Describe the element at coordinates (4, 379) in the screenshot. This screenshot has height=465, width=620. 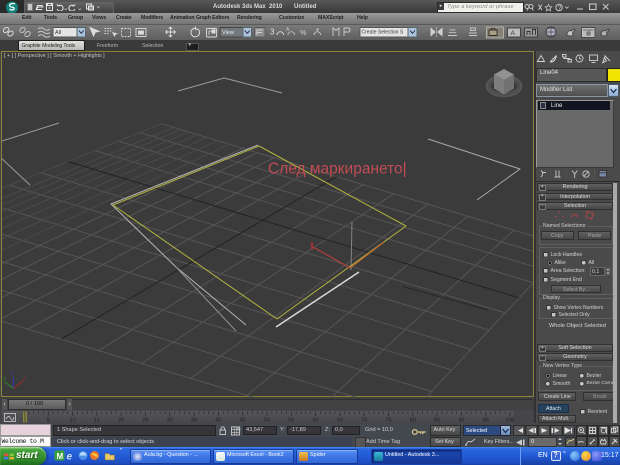
I see `svg-text: y` at that location.